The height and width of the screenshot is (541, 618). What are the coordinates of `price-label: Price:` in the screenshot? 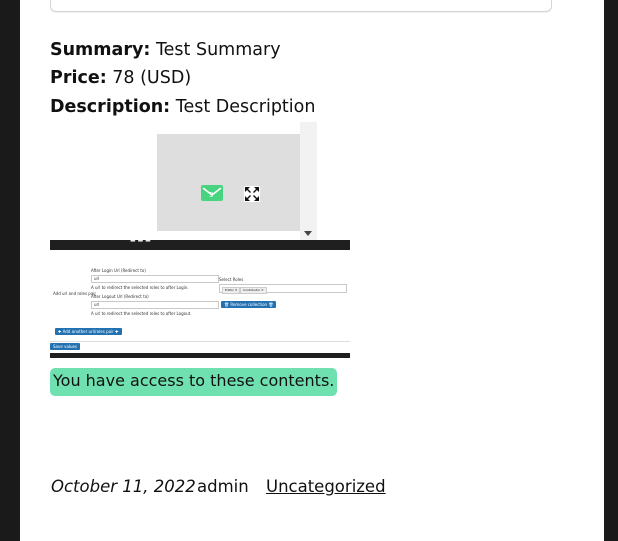 It's located at (78, 78).